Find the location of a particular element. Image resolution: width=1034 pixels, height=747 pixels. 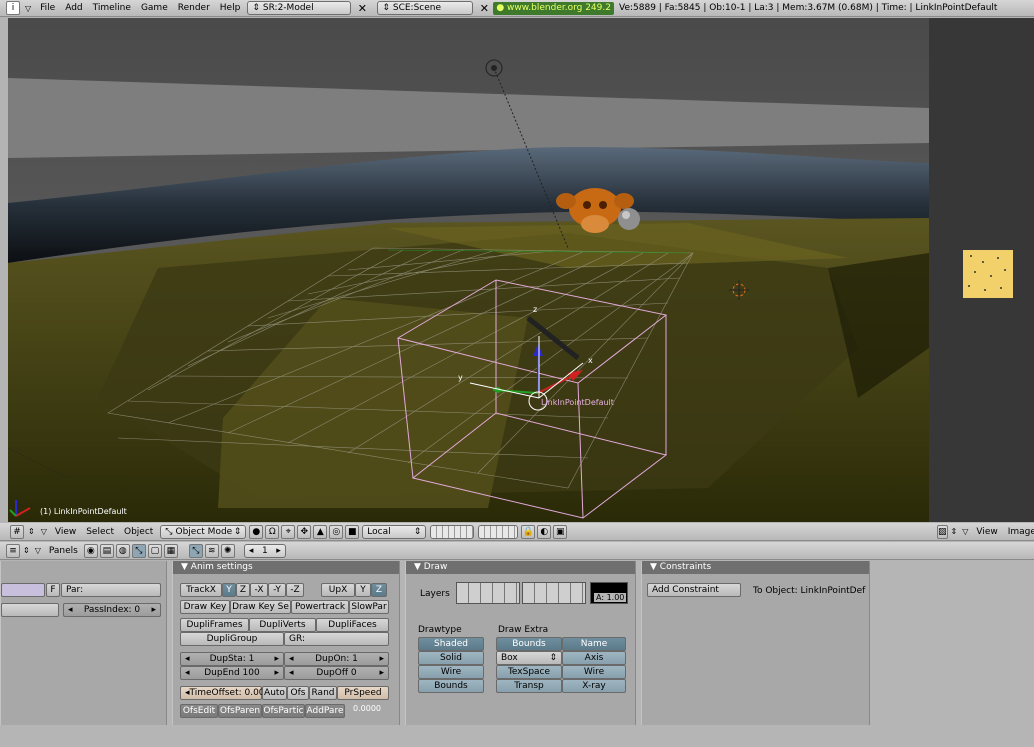

draw-key-sel-button: Draw Key Se is located at coordinates (260, 607).